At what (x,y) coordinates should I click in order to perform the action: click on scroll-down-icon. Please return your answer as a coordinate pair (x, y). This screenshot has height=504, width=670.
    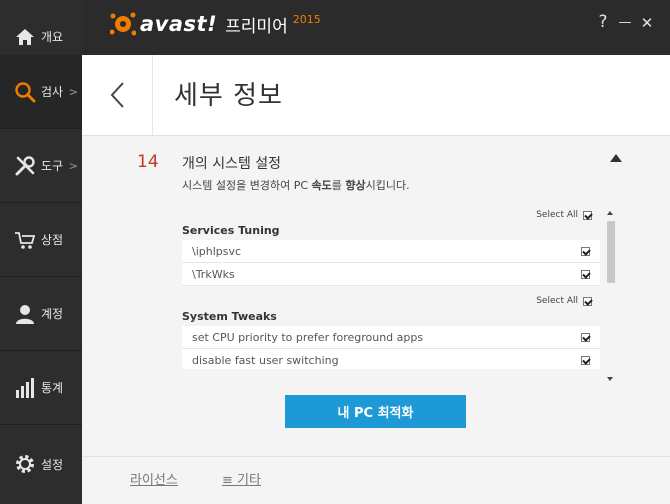
    Looking at the image, I should click on (610, 379).